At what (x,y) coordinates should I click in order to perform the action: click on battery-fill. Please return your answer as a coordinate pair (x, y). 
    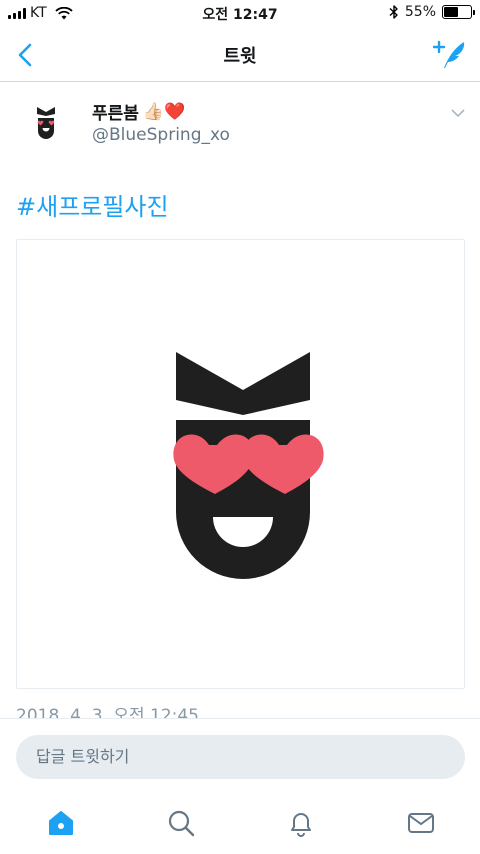
    Looking at the image, I should click on (451, 12).